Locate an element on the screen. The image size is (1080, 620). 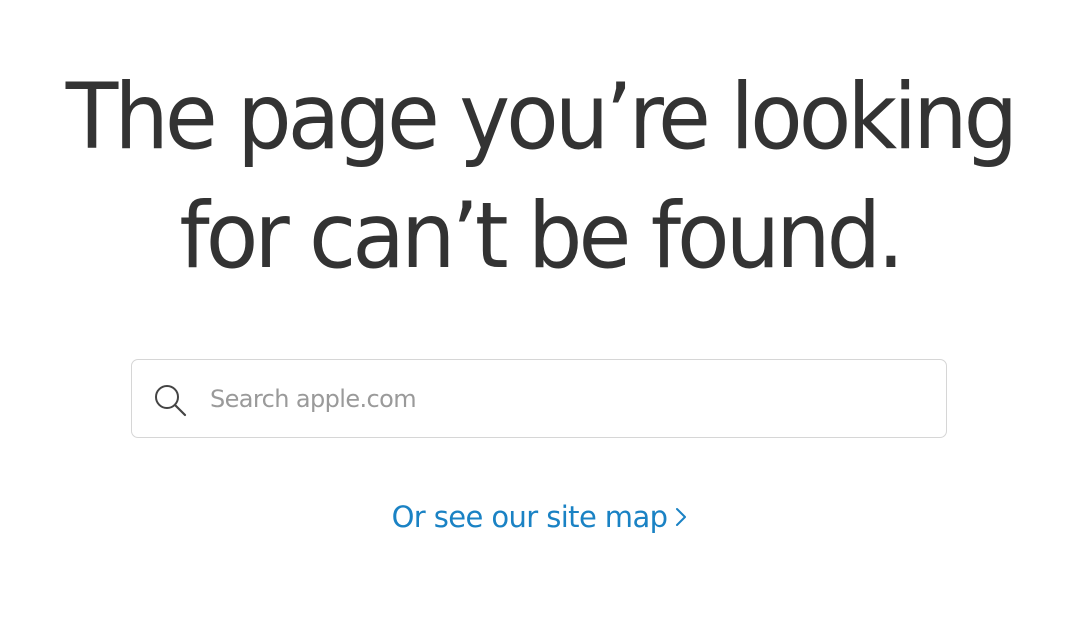
page-title-line-2: for can’t be found. is located at coordinates (541, 236).